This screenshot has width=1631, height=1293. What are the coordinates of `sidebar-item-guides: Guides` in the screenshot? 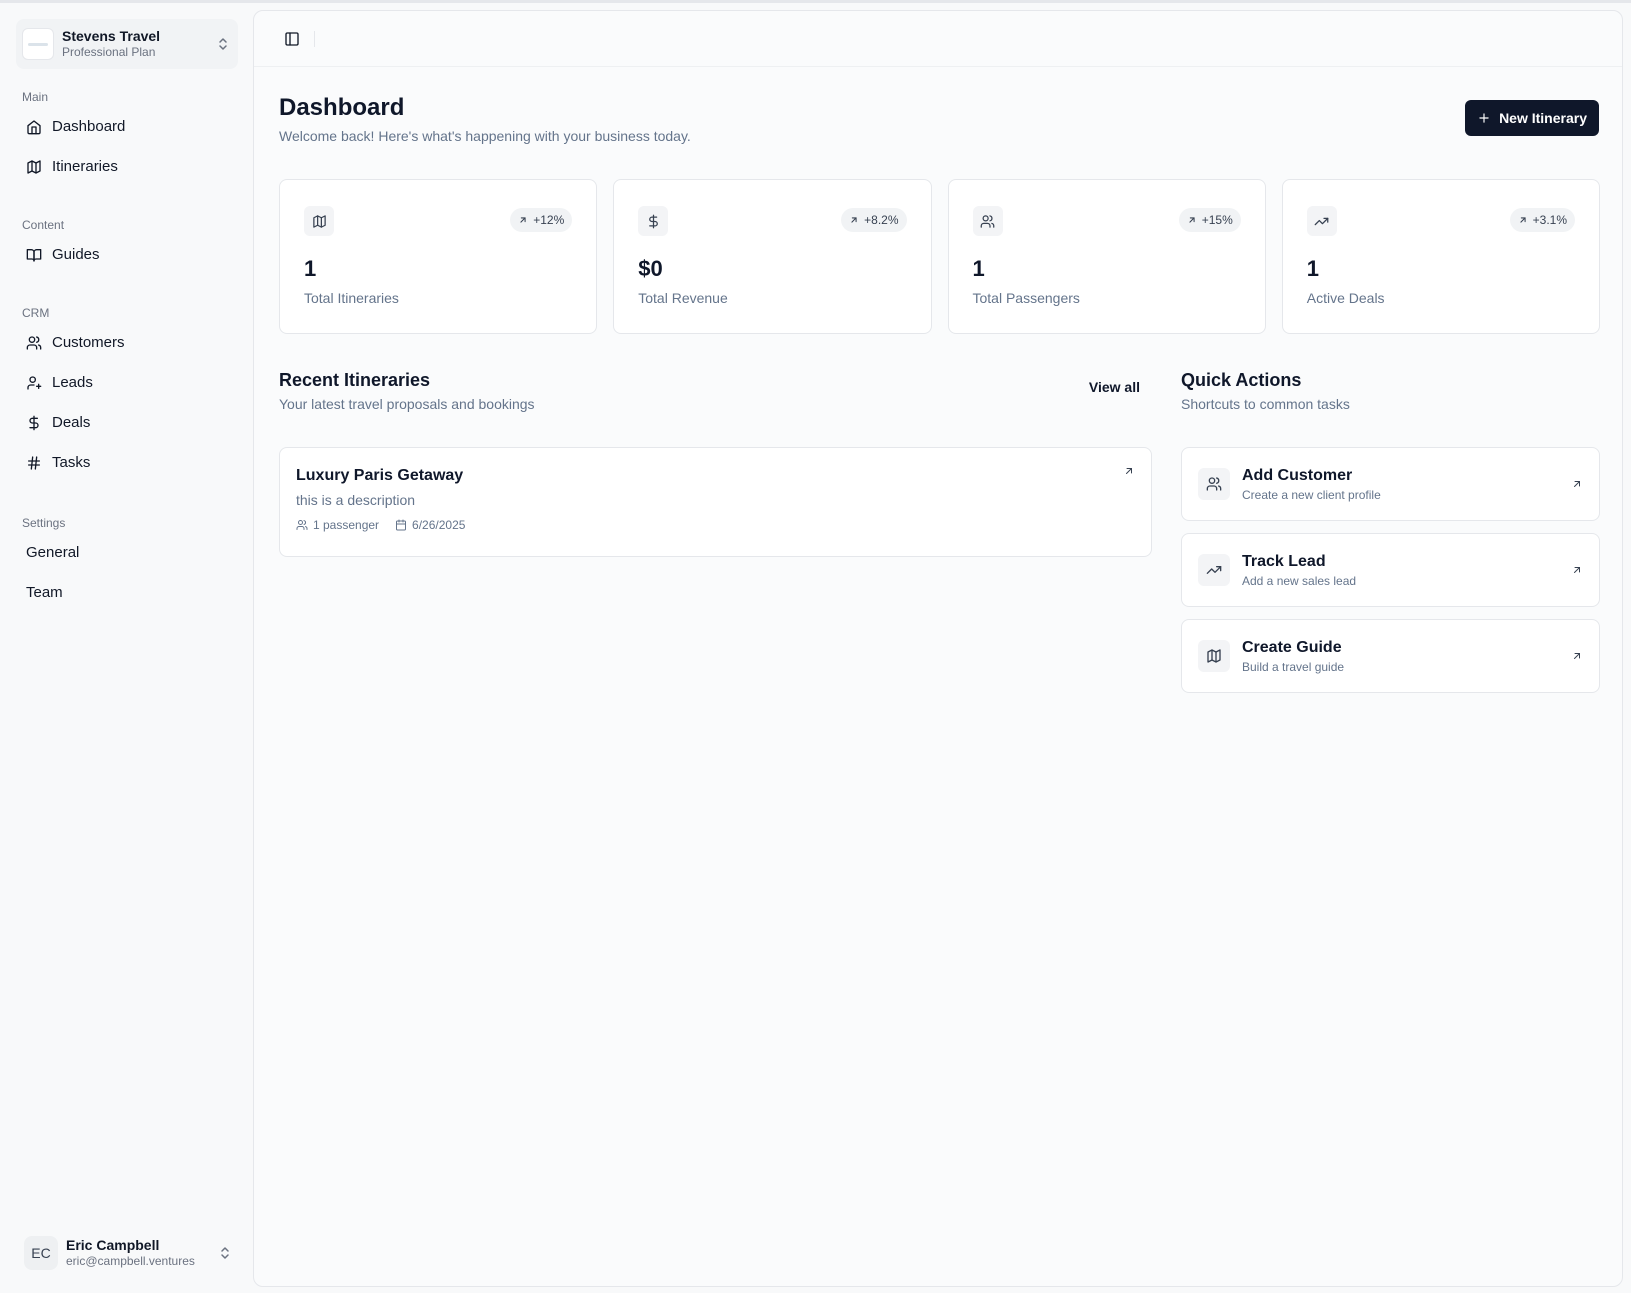 It's located at (127, 255).